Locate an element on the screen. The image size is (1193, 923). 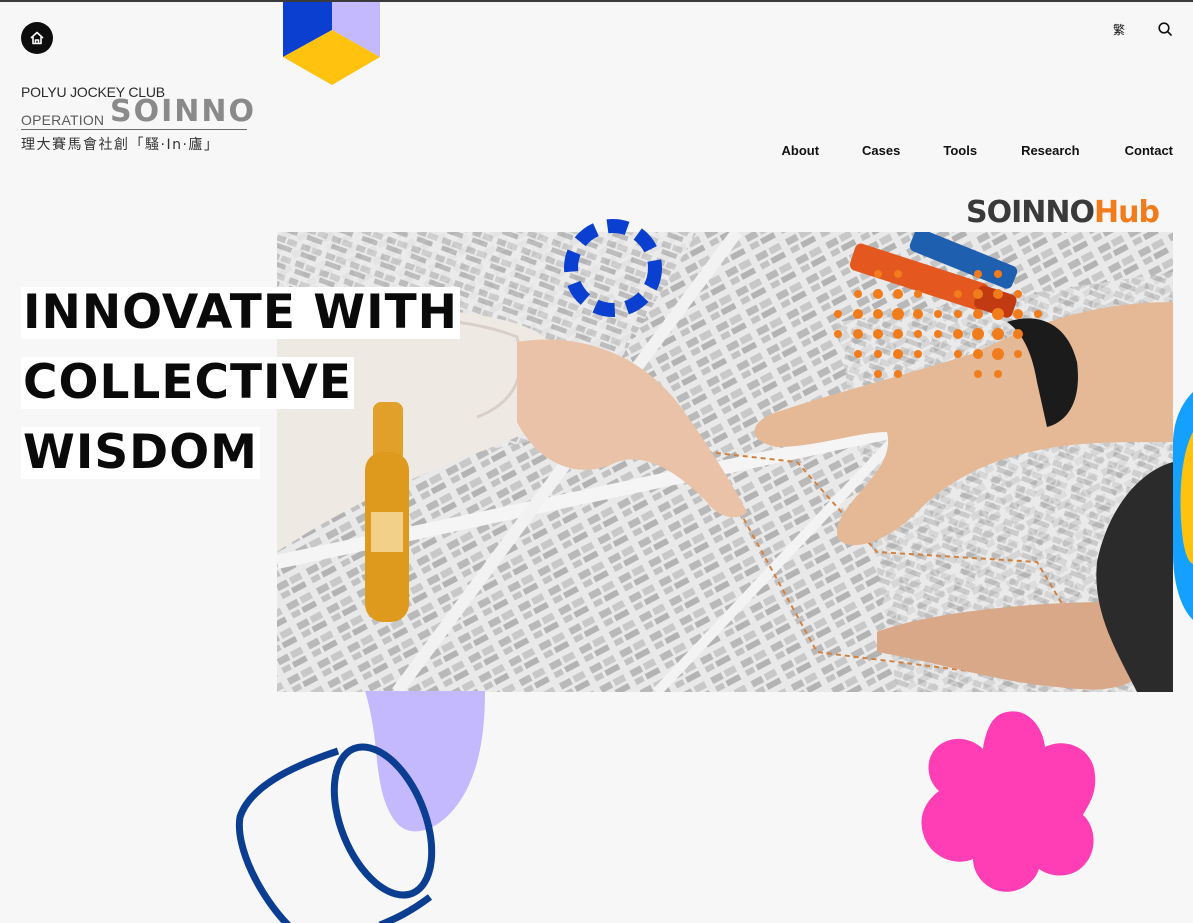
home-icon is located at coordinates (37, 38).